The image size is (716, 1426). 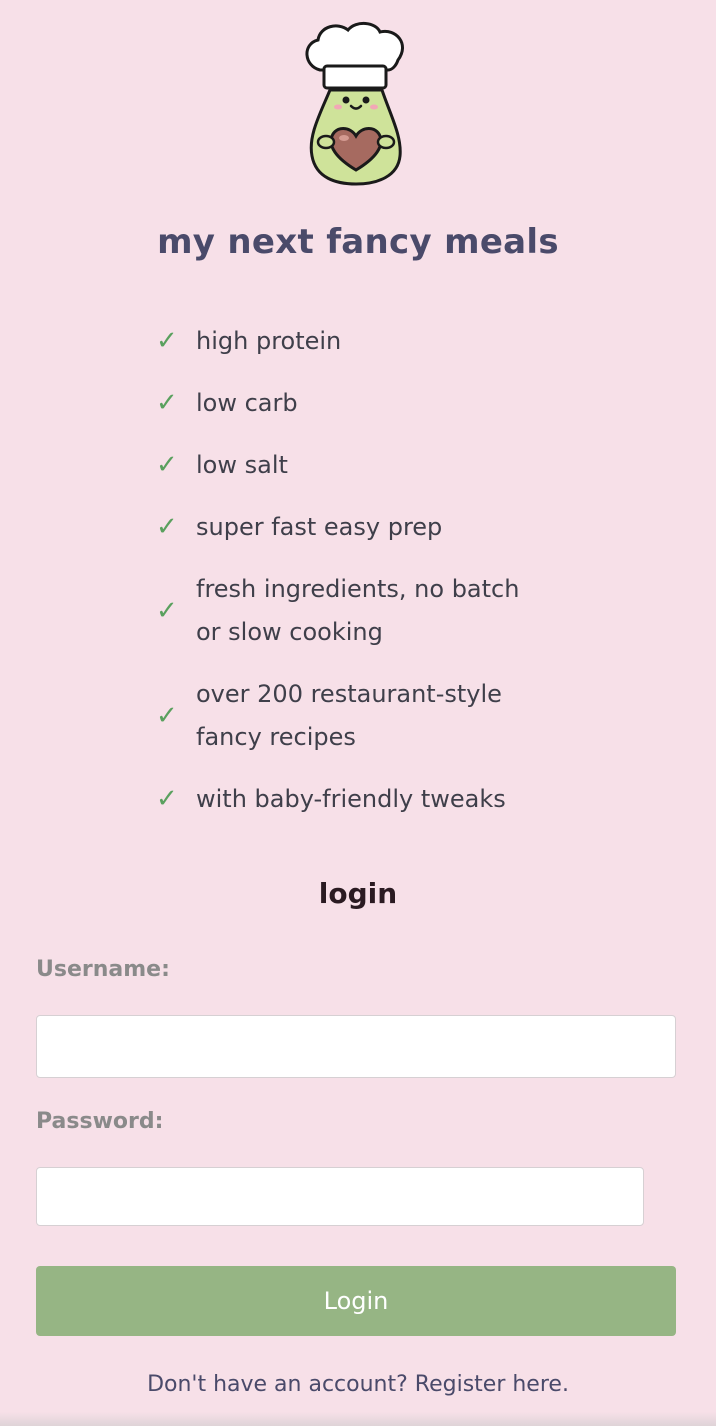 I want to click on register-link: Register here., so click(x=492, y=1384).